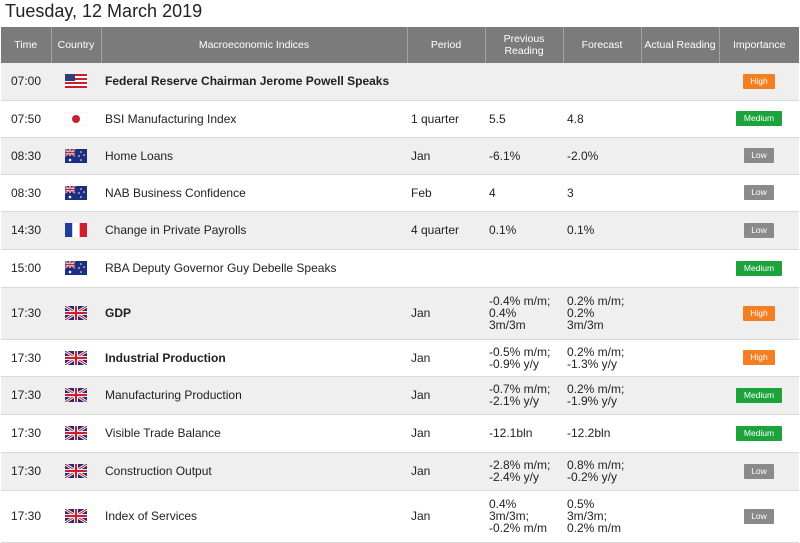  Describe the element at coordinates (592, 363) in the screenshot. I see `forecast-cell-line: -1.3% y/y` at that location.